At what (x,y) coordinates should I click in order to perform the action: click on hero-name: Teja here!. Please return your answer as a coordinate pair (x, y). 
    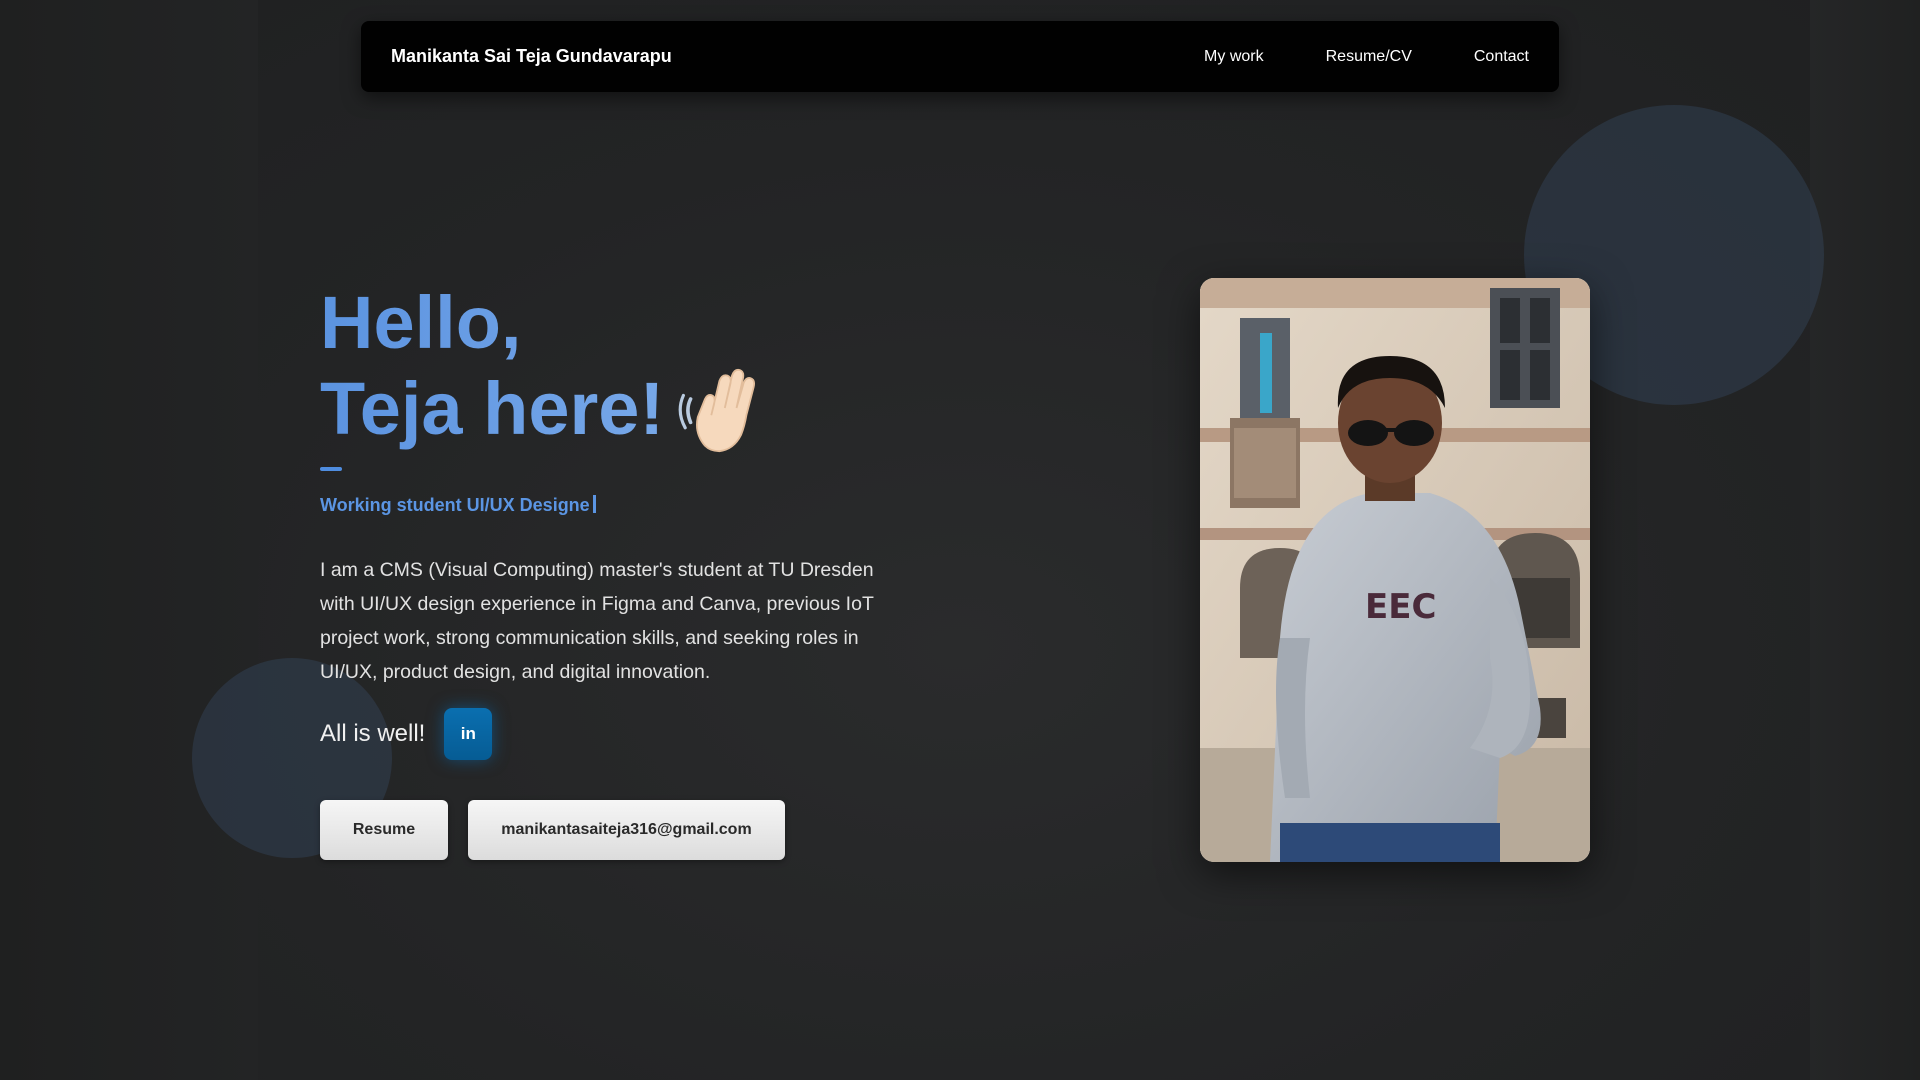
    Looking at the image, I should click on (492, 408).